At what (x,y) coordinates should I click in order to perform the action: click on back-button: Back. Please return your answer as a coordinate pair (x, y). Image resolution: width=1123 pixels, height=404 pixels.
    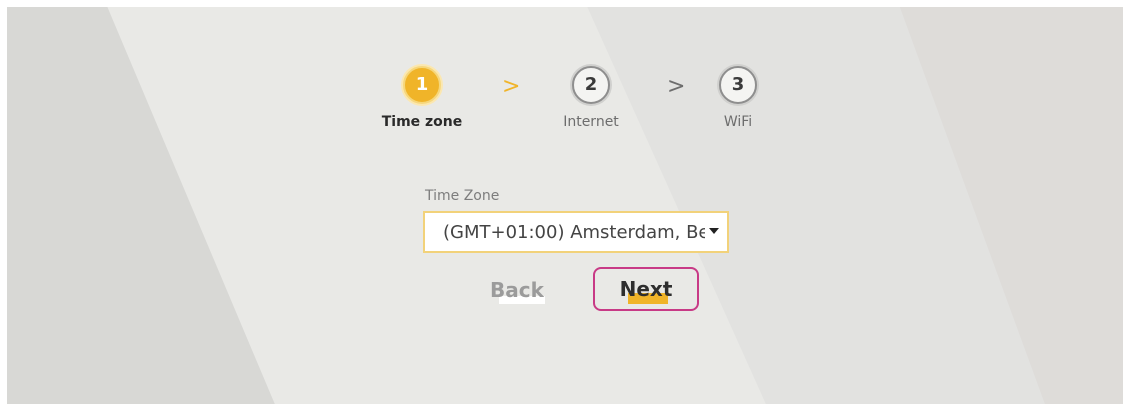
    Looking at the image, I should click on (517, 290).